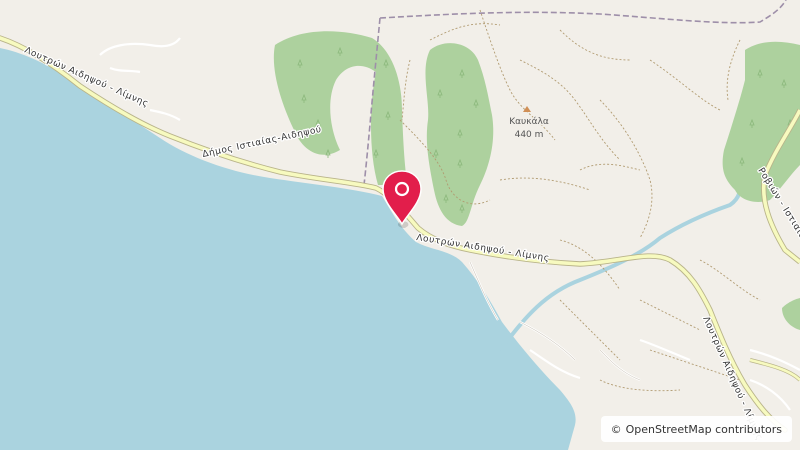 This screenshot has height=450, width=800. I want to click on map-attribution: © OpenStreetMap contributors, so click(696, 429).